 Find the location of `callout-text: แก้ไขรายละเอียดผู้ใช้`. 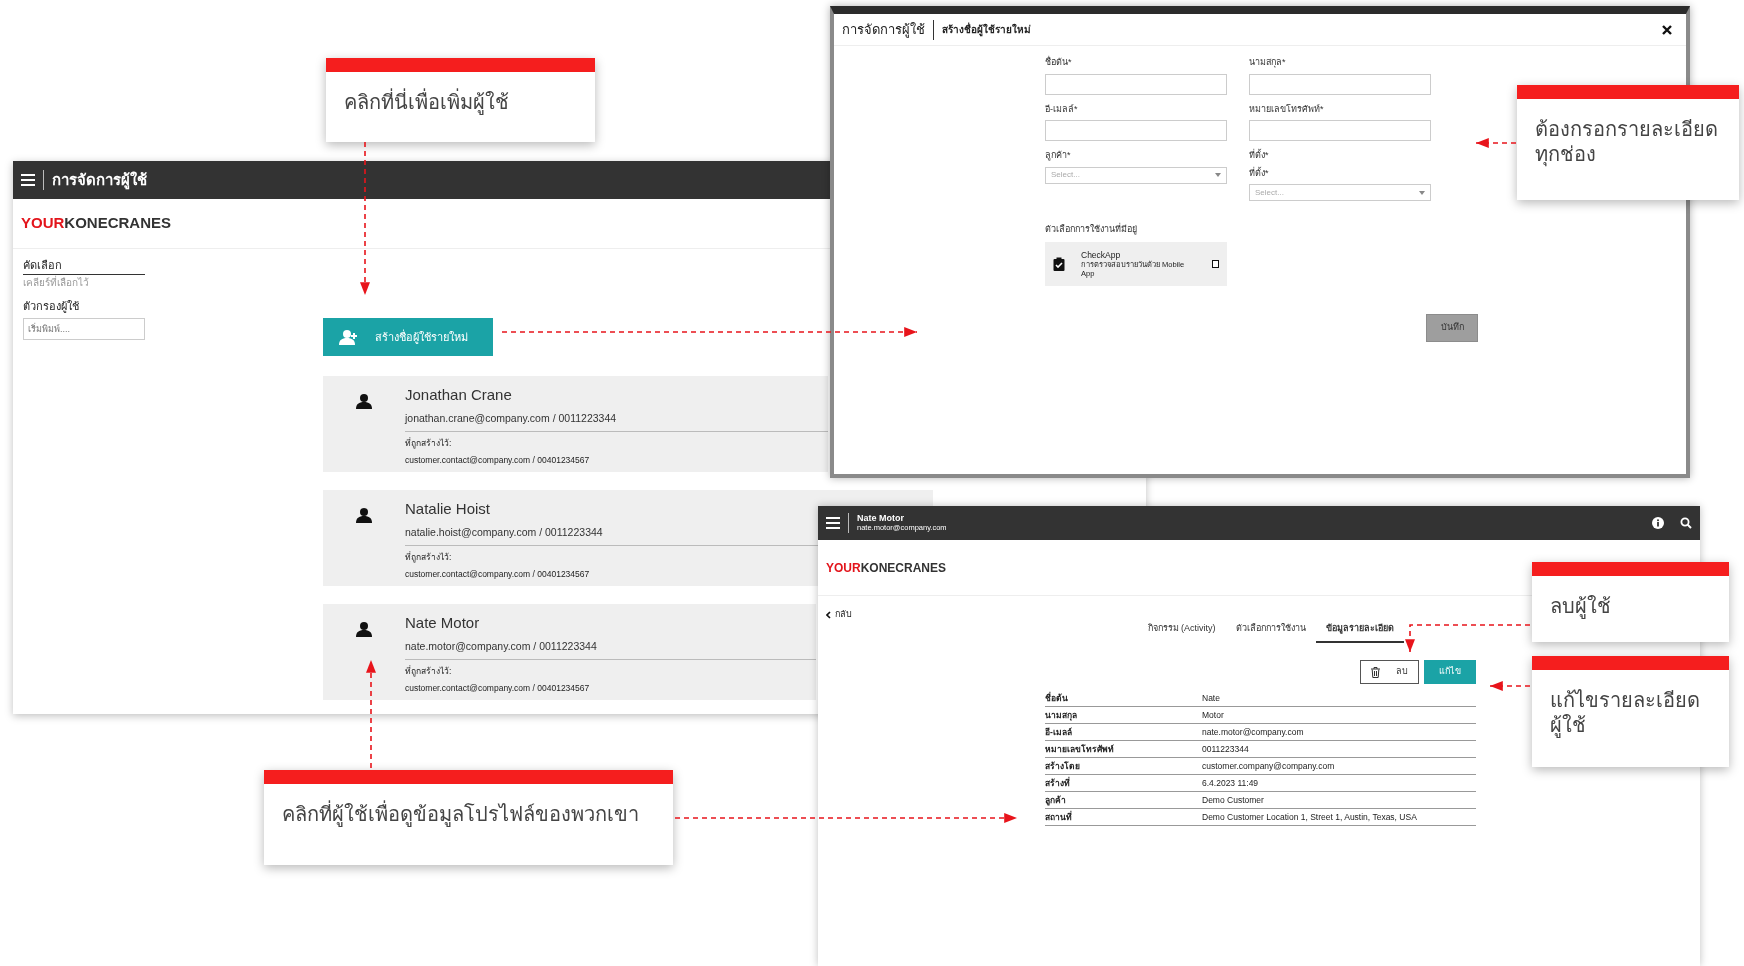

callout-text: แก้ไขรายละเอียดผู้ใช้ is located at coordinates (1630, 711).